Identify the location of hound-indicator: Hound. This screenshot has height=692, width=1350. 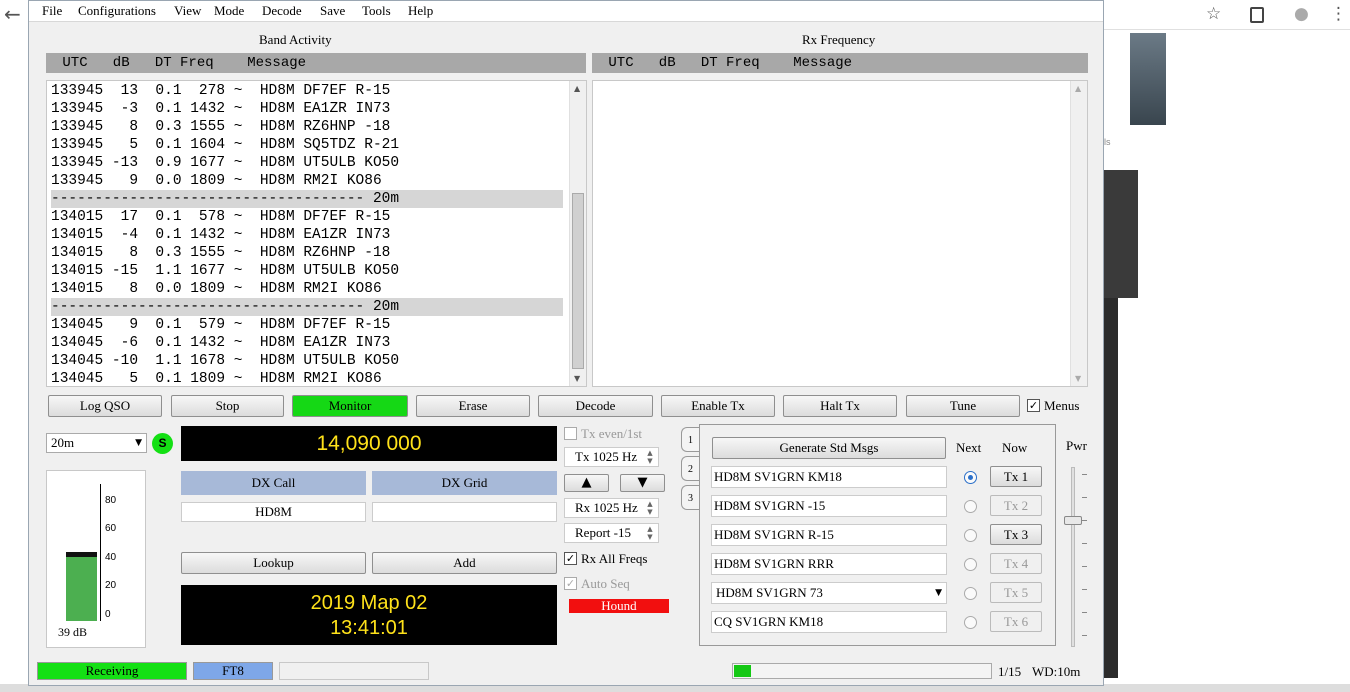
(619, 606).